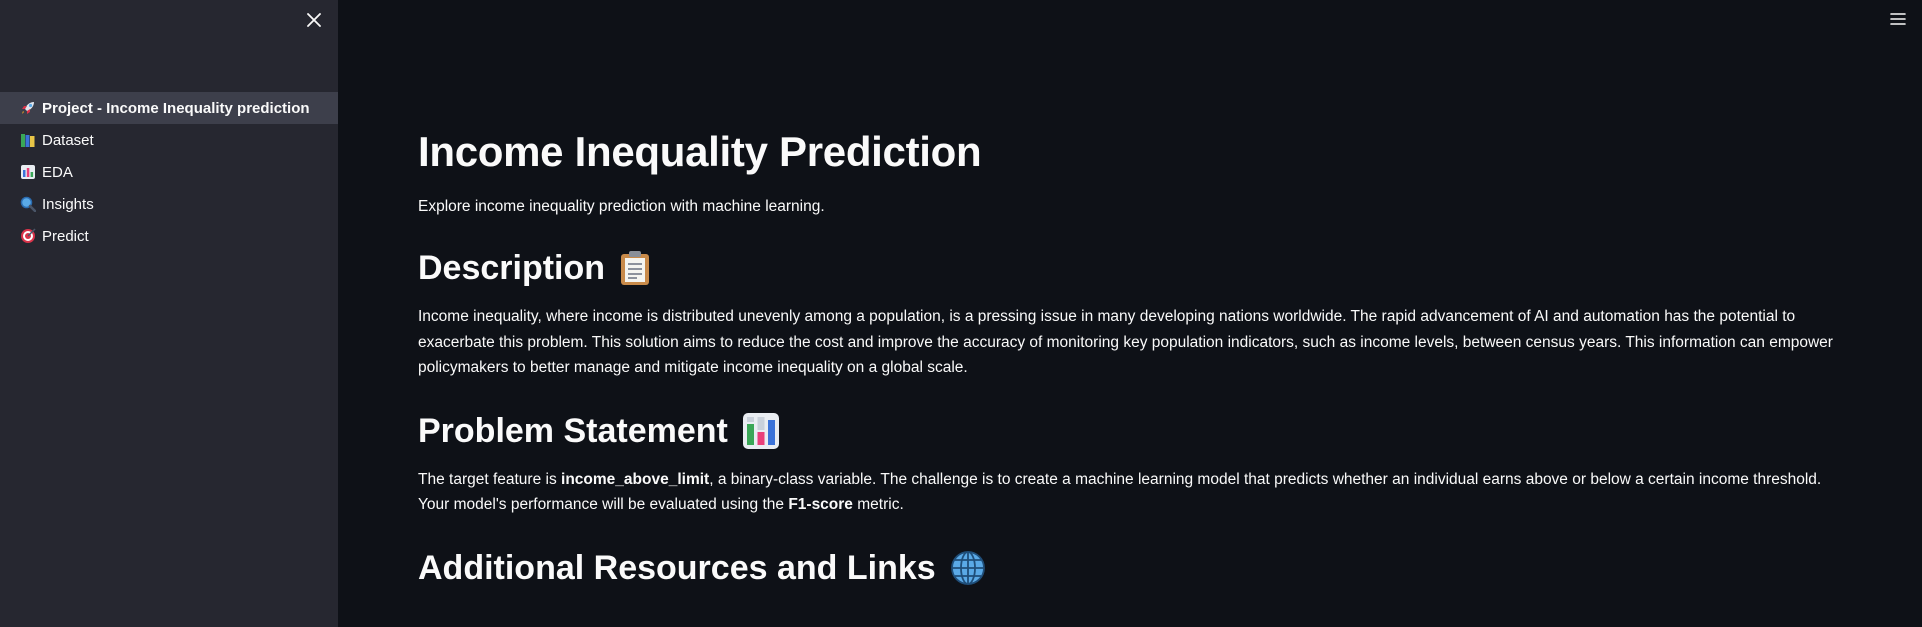 The image size is (1922, 627). Describe the element at coordinates (314, 20) in the screenshot. I see `close-icon` at that location.